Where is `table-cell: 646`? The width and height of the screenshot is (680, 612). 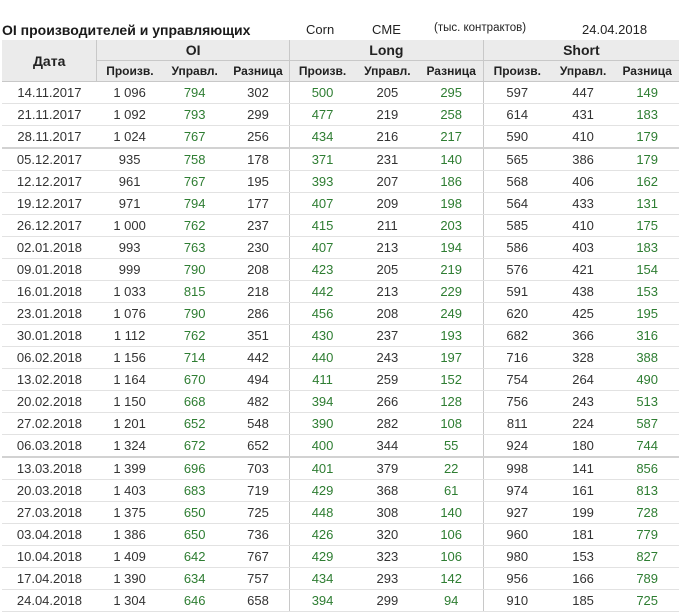
table-cell: 646 is located at coordinates (194, 600).